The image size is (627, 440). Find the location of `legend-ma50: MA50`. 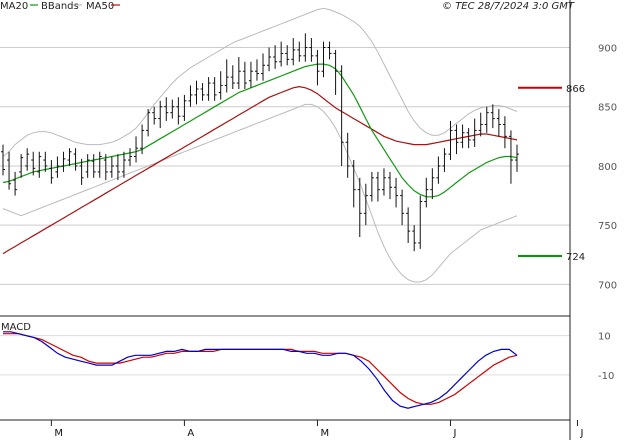

legend-ma50: MA50 is located at coordinates (100, 6).